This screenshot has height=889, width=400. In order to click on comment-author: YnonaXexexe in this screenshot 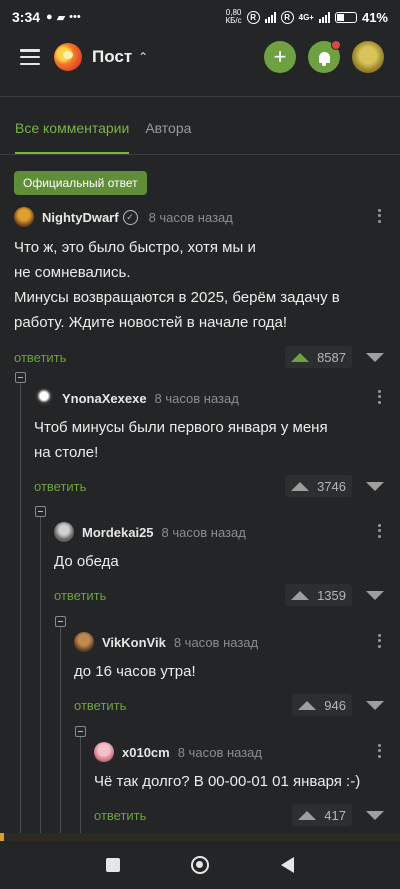, I will do `click(104, 398)`.